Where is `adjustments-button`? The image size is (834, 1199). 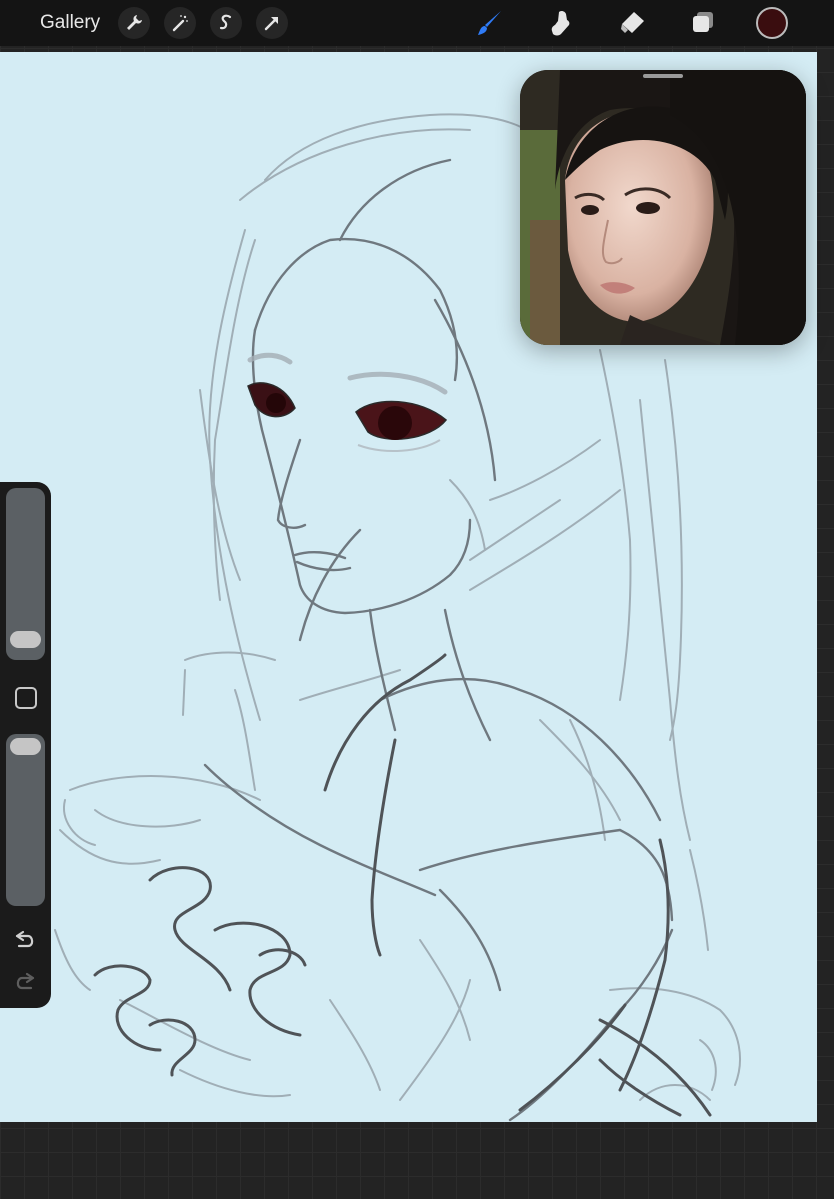 adjustments-button is located at coordinates (180, 23).